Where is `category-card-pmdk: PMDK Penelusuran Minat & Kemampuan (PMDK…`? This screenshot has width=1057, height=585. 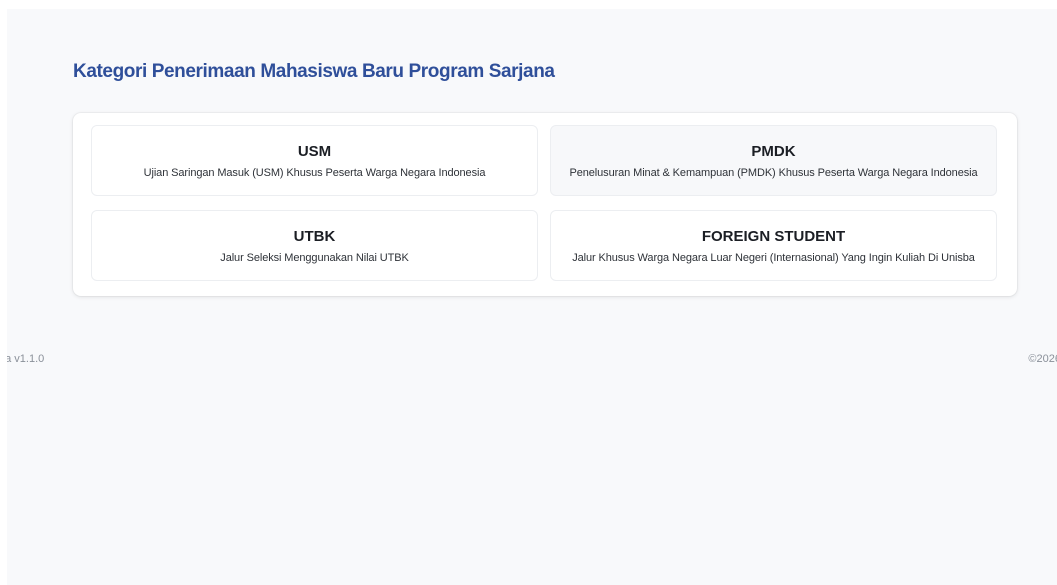 category-card-pmdk: PMDK Penelusuran Minat & Kemampuan (PMDK… is located at coordinates (773, 160).